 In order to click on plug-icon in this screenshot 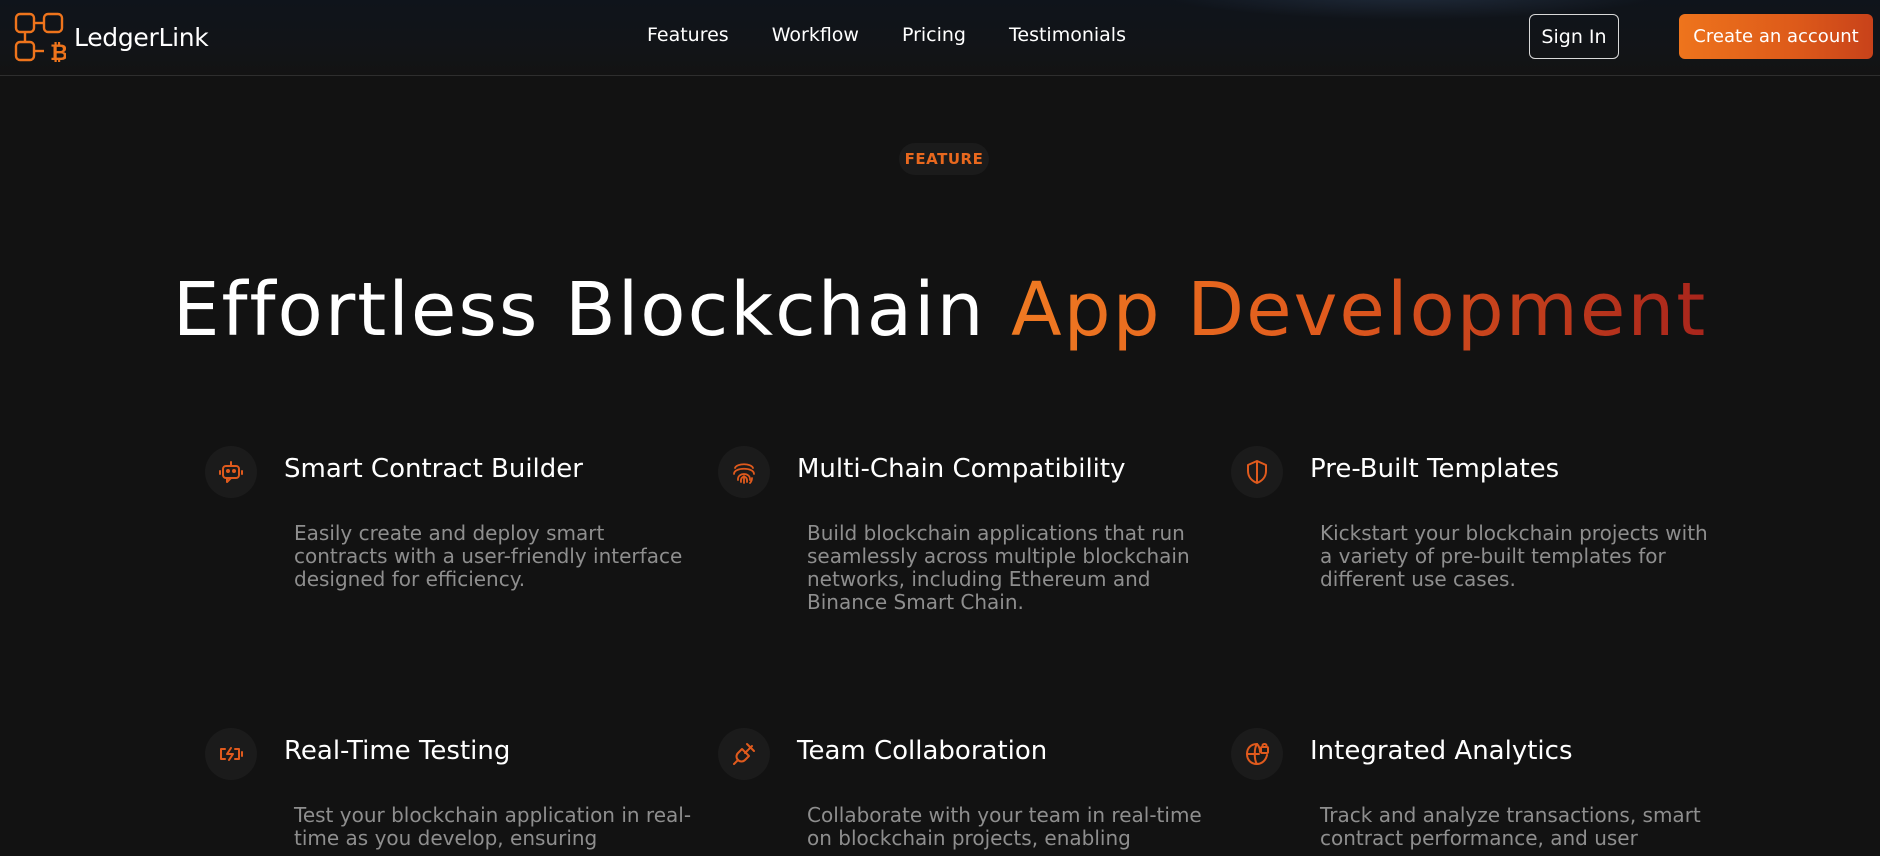, I will do `click(744, 754)`.